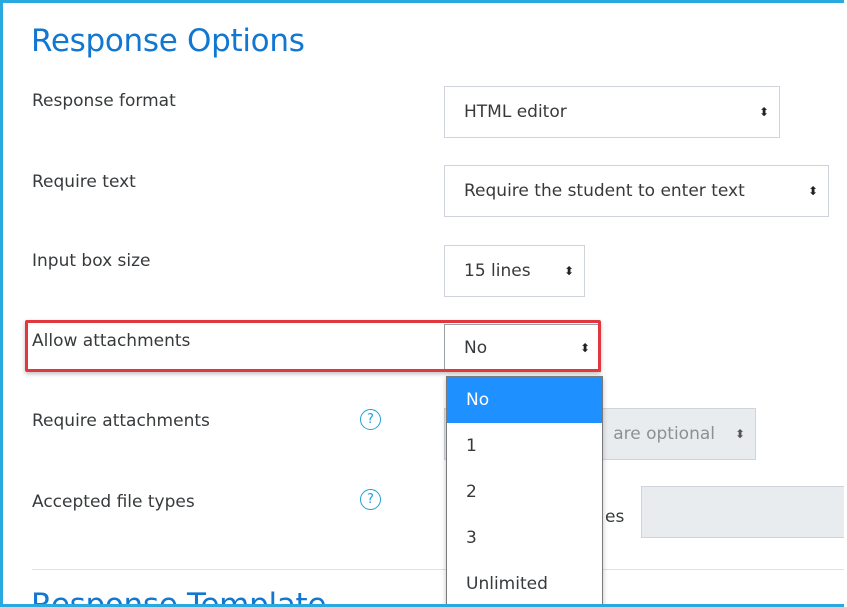 This screenshot has width=847, height=607. What do you see at coordinates (664, 434) in the screenshot?
I see `require-attachments-value: are optional` at bounding box center [664, 434].